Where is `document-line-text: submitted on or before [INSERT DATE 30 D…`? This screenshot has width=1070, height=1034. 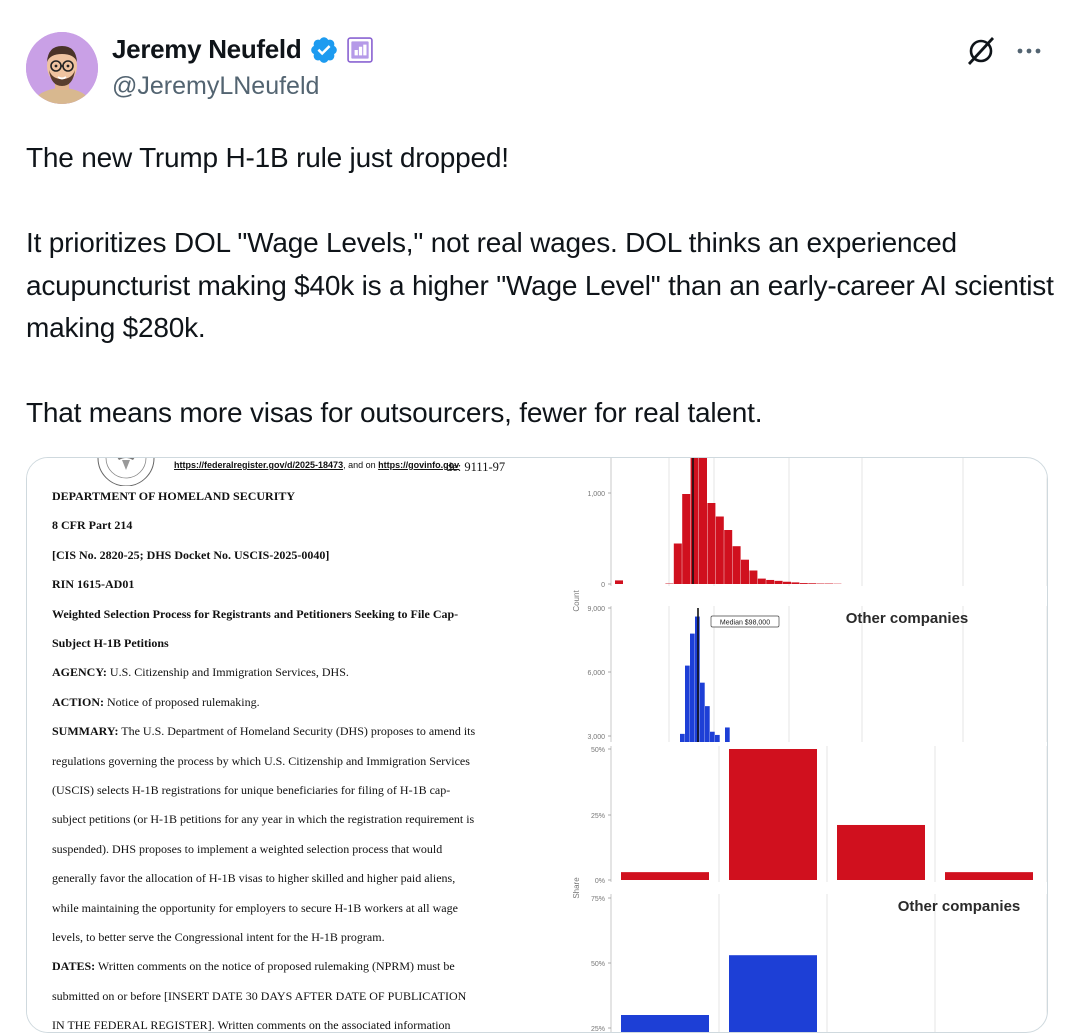
document-line-text: submitted on or before [INSERT DATE 30 D… is located at coordinates (259, 995).